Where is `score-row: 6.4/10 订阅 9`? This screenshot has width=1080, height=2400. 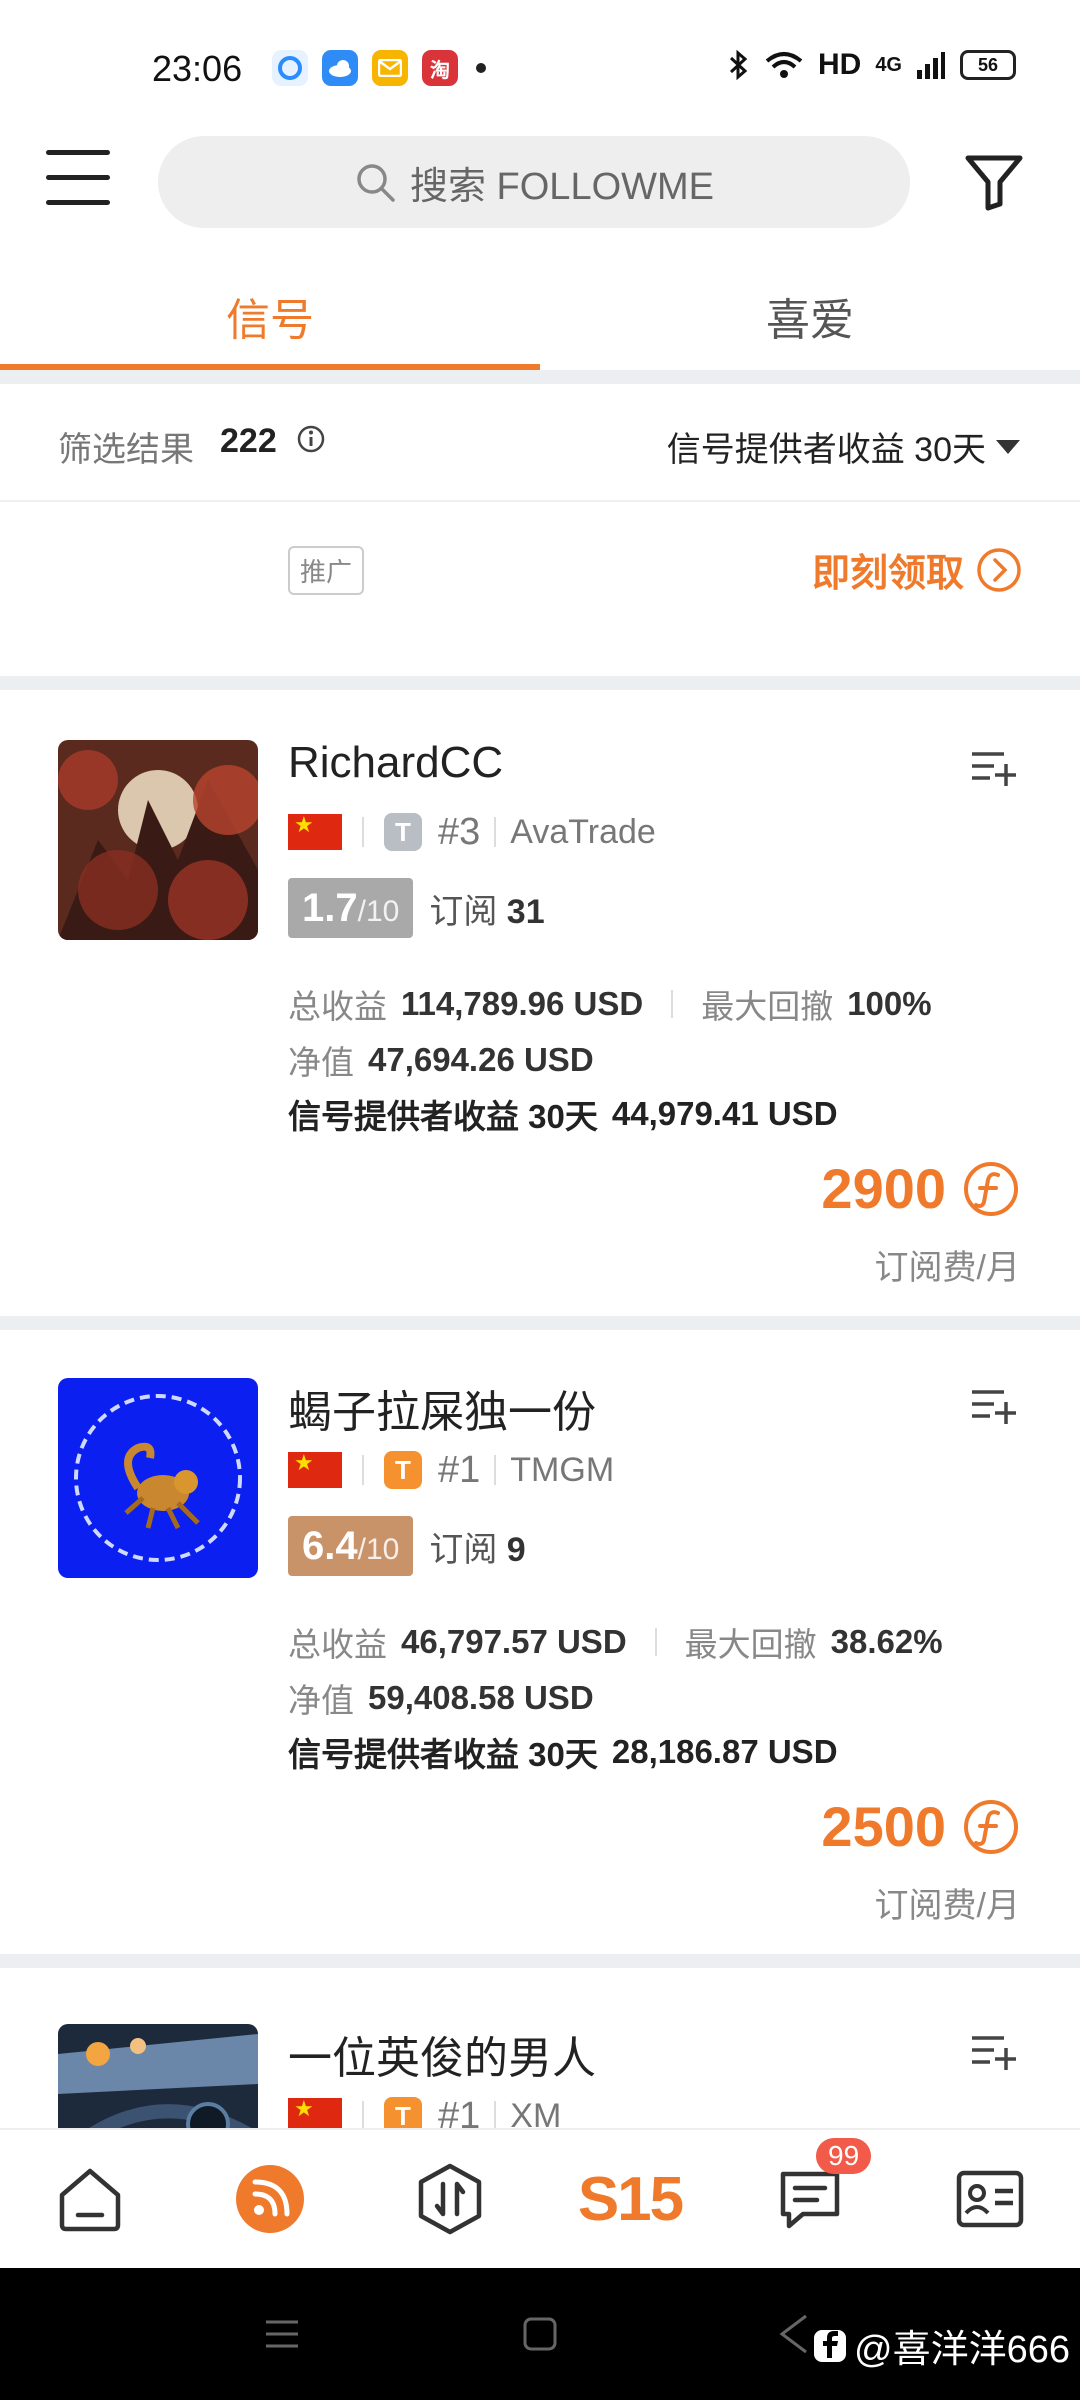 score-row: 6.4/10 订阅 9 is located at coordinates (407, 1546).